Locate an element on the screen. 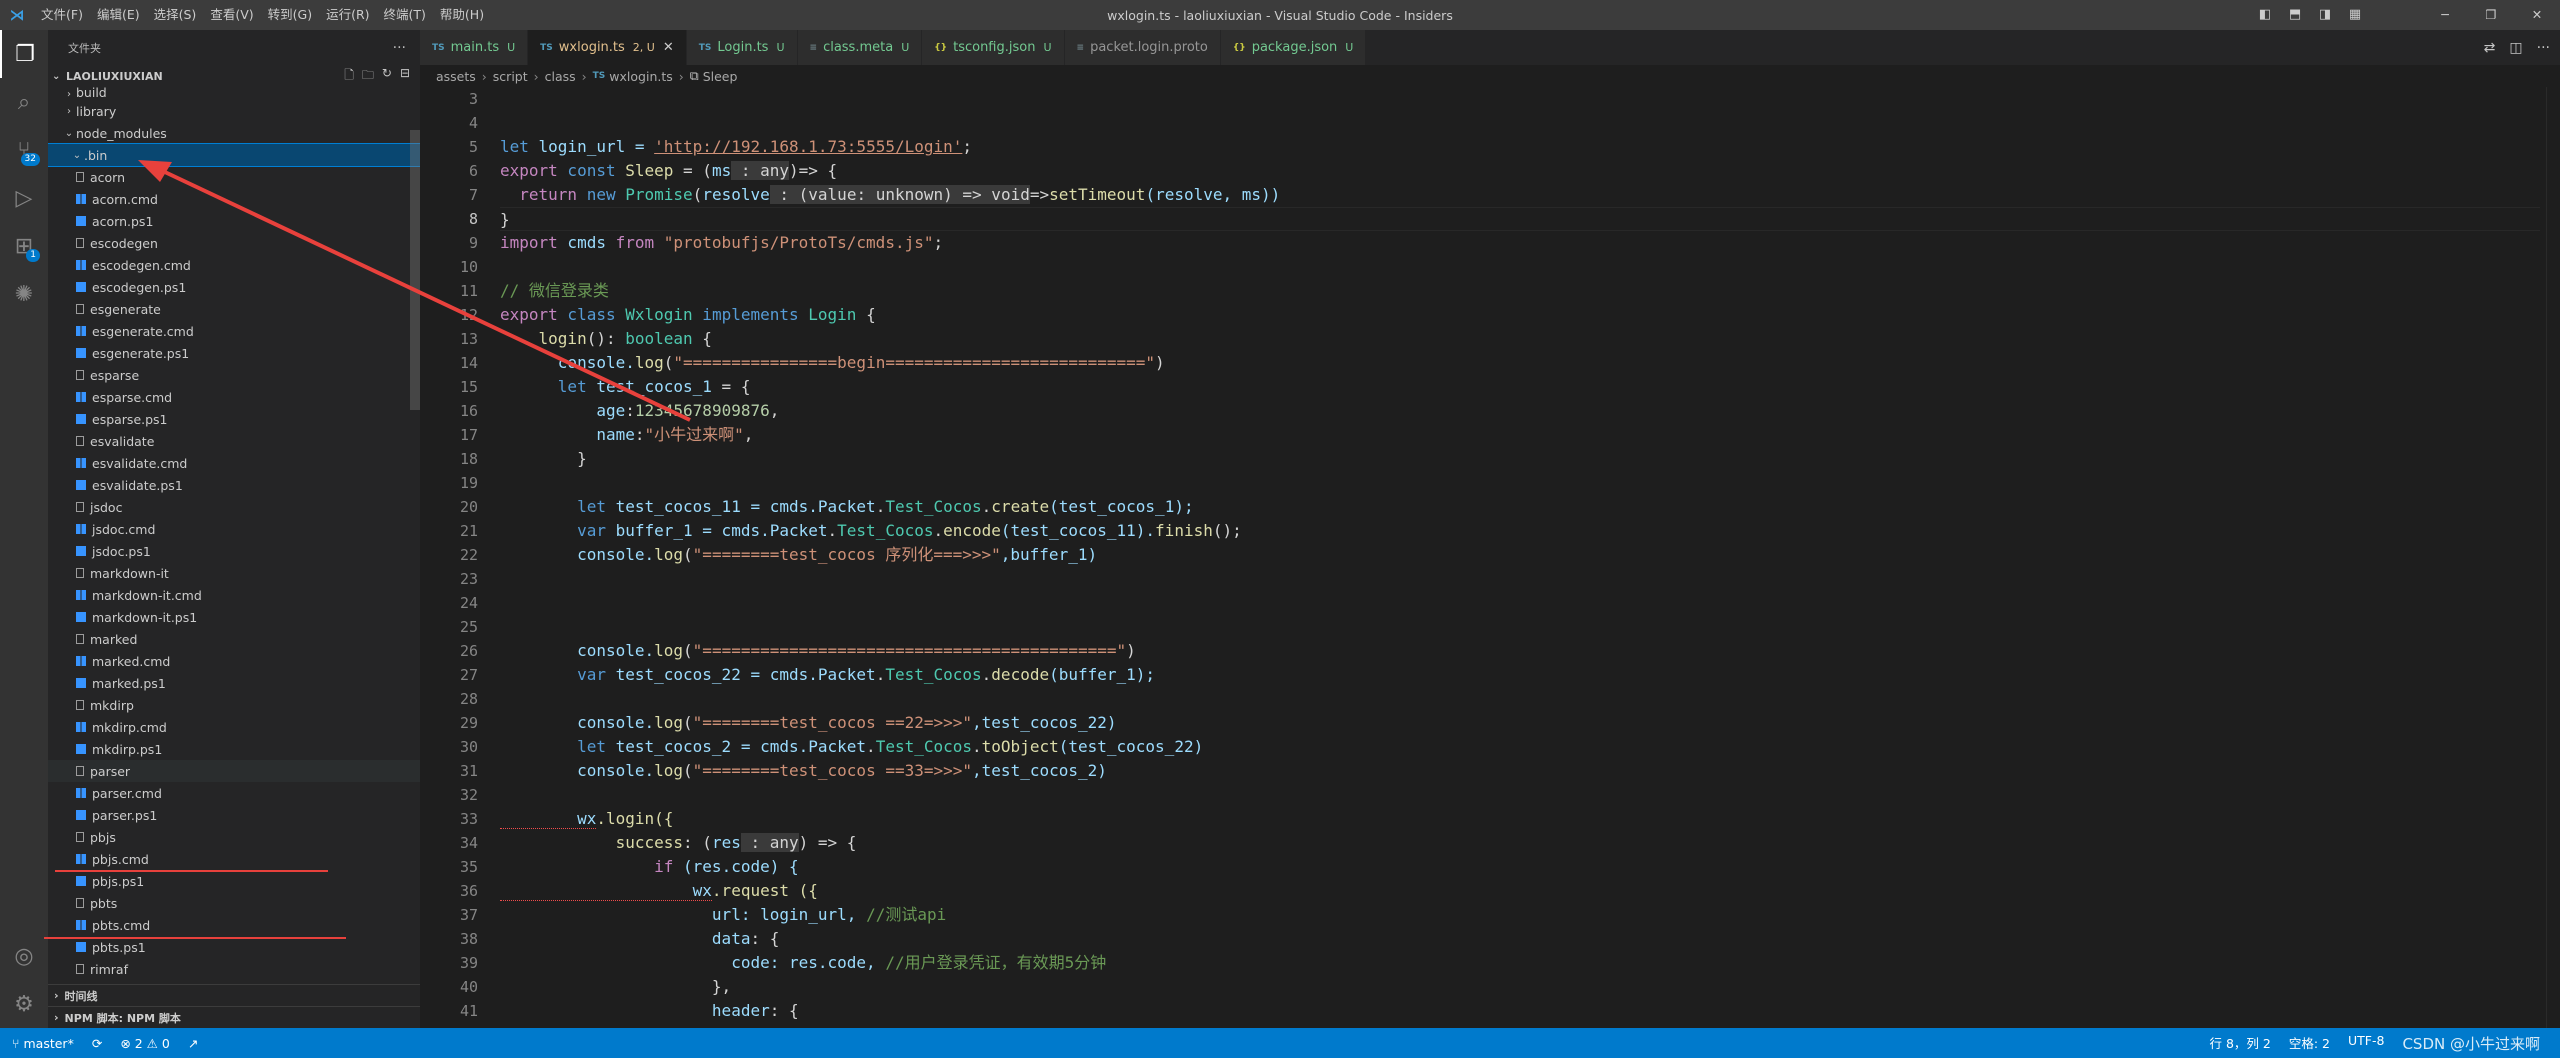 The image size is (2560, 1058). tab-tsconfig-json: {} tsconfig.json U is located at coordinates (993, 47).